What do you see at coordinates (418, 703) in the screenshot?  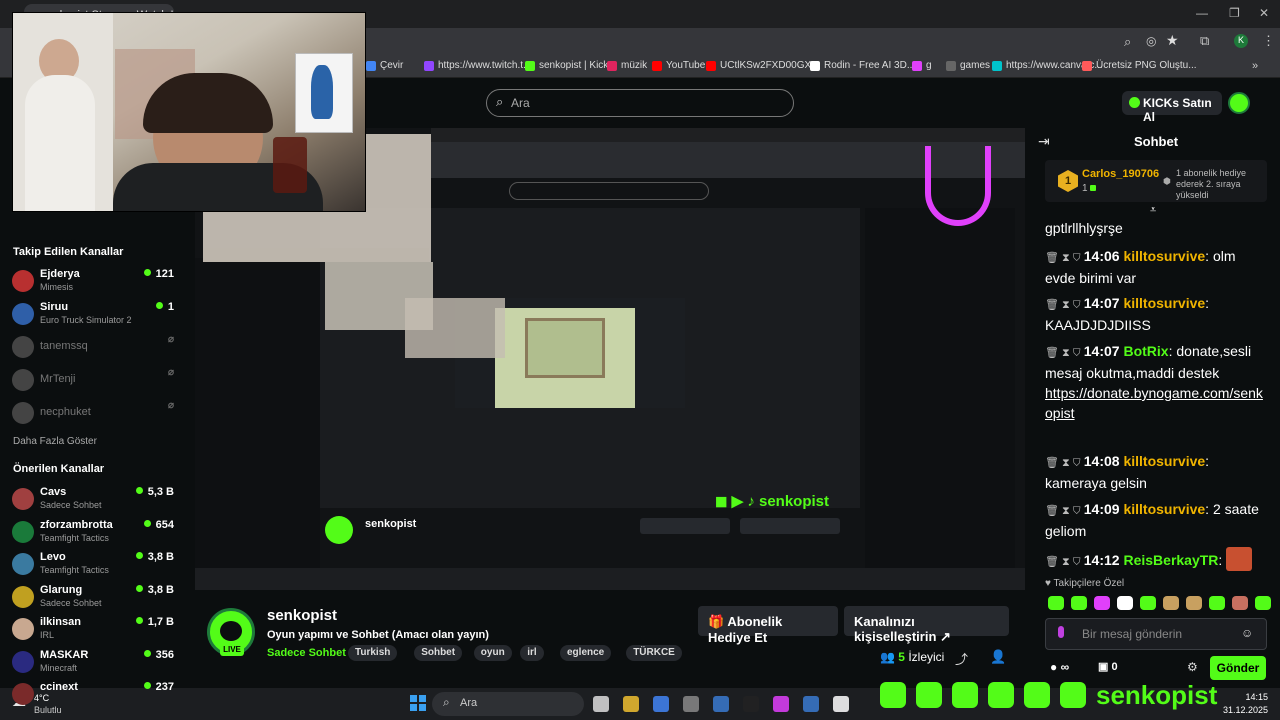 I see `start-menu-icon` at bounding box center [418, 703].